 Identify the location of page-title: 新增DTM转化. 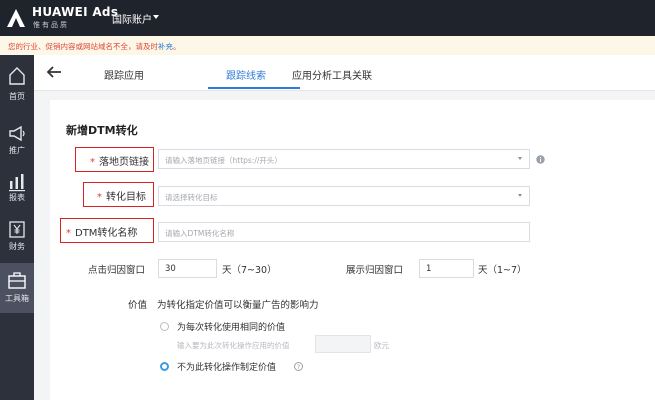
(102, 130).